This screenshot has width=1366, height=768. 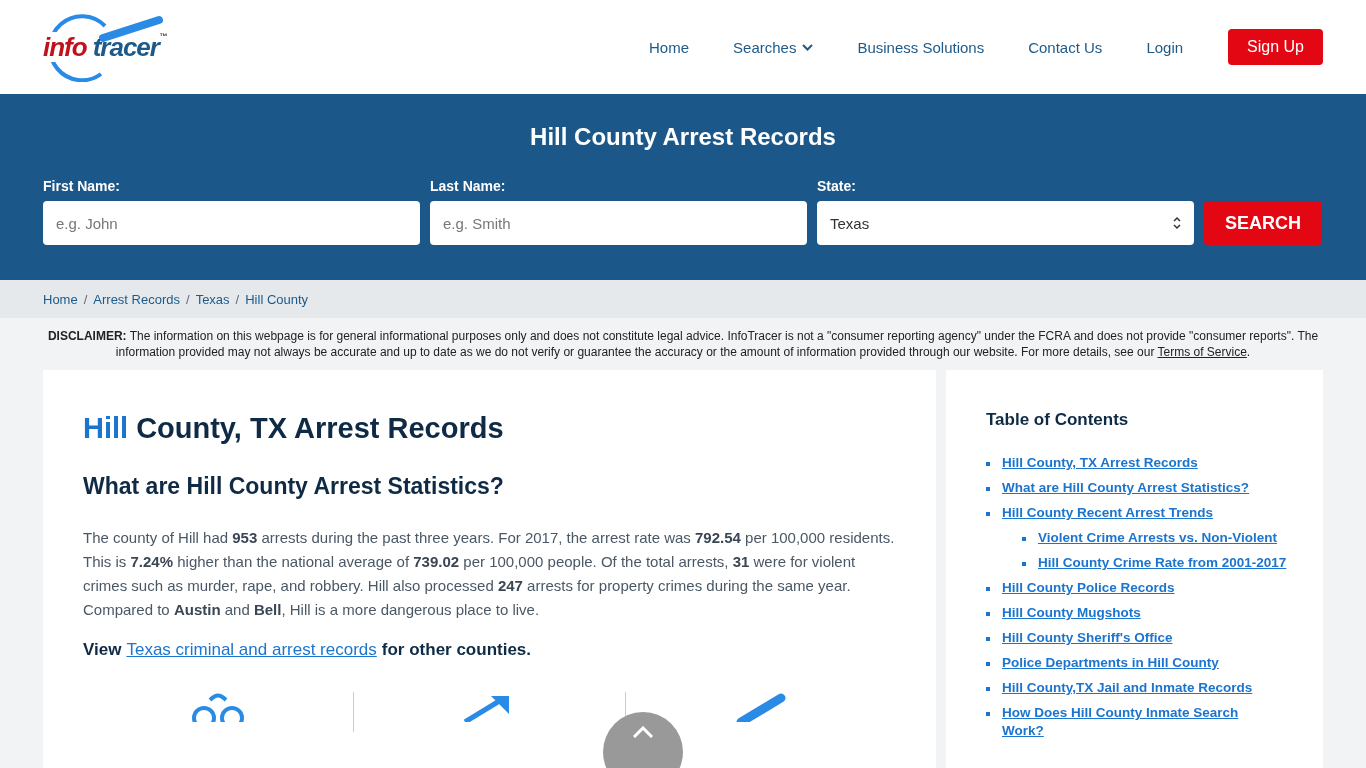 I want to click on toc-link: Hill County Police Records, so click(x=1088, y=588).